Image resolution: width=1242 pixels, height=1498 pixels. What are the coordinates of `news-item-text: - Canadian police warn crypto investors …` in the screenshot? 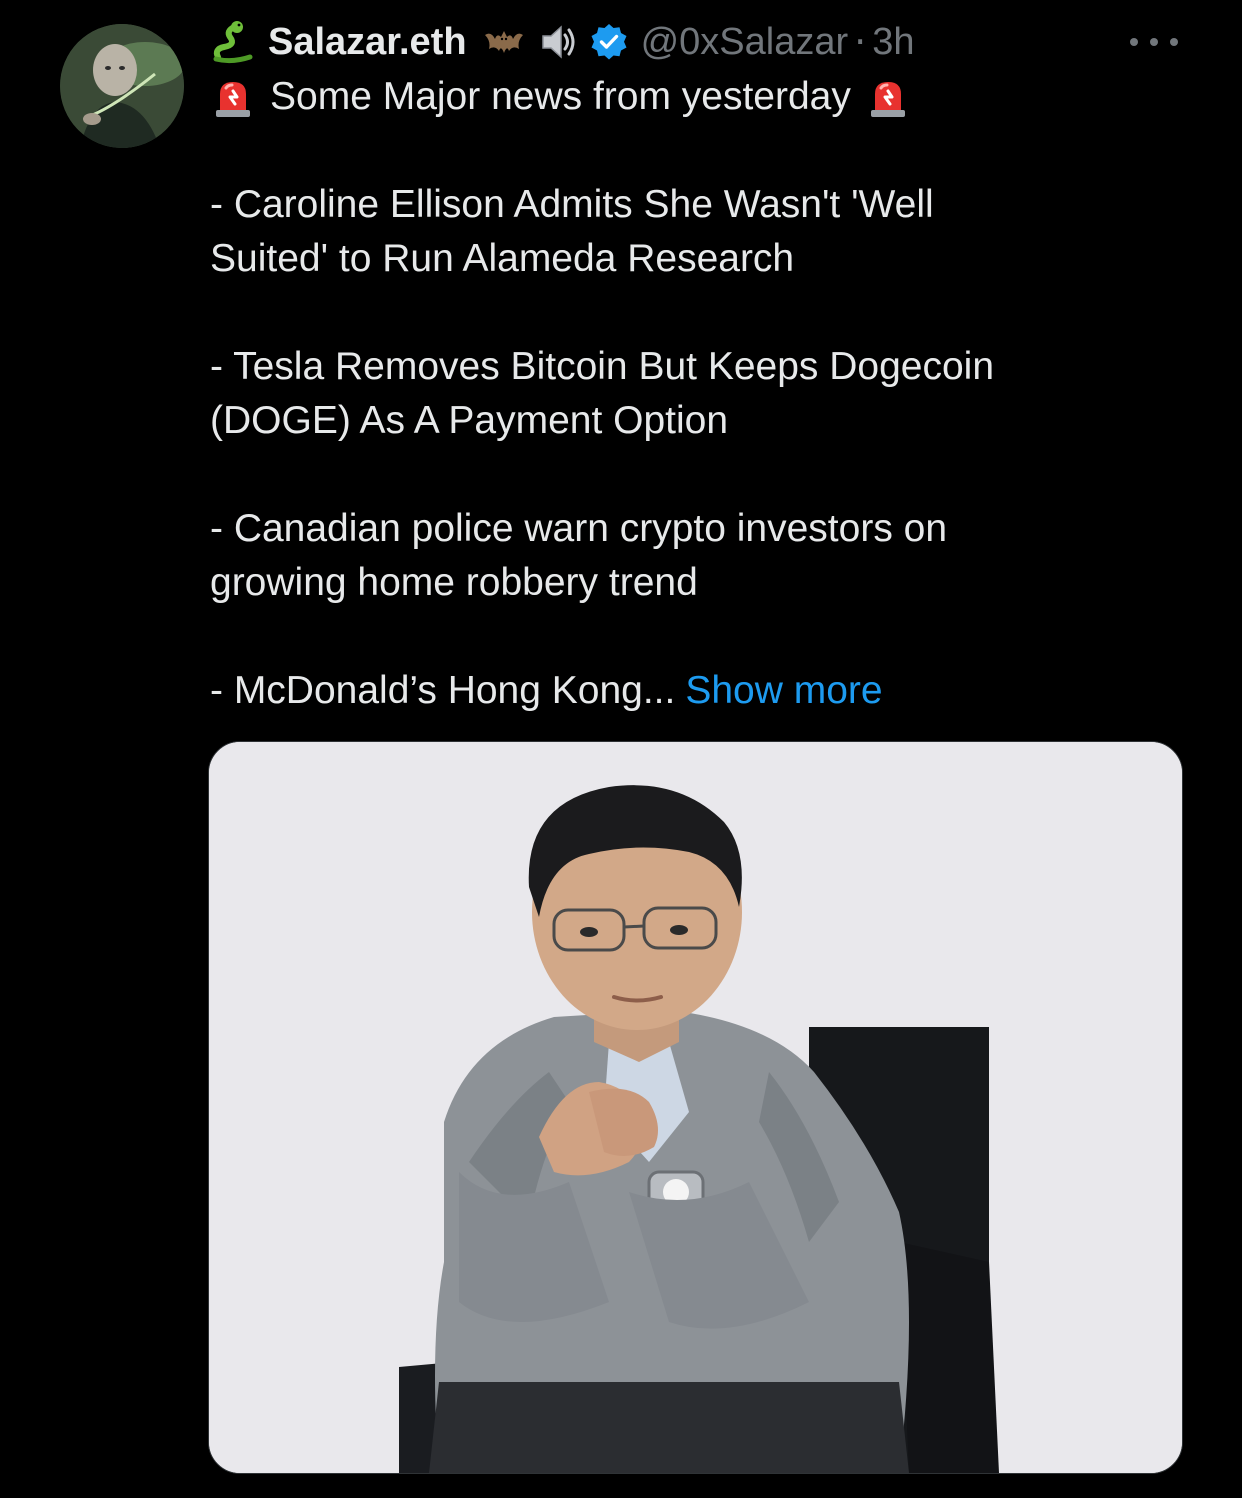 It's located at (579, 528).